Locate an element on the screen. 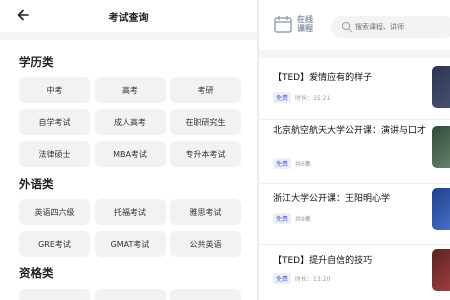 This screenshot has width=450, height=300. course-item: 北京航空航天大学公开课：演讲与口才 免费 共6集 is located at coordinates (354, 150).